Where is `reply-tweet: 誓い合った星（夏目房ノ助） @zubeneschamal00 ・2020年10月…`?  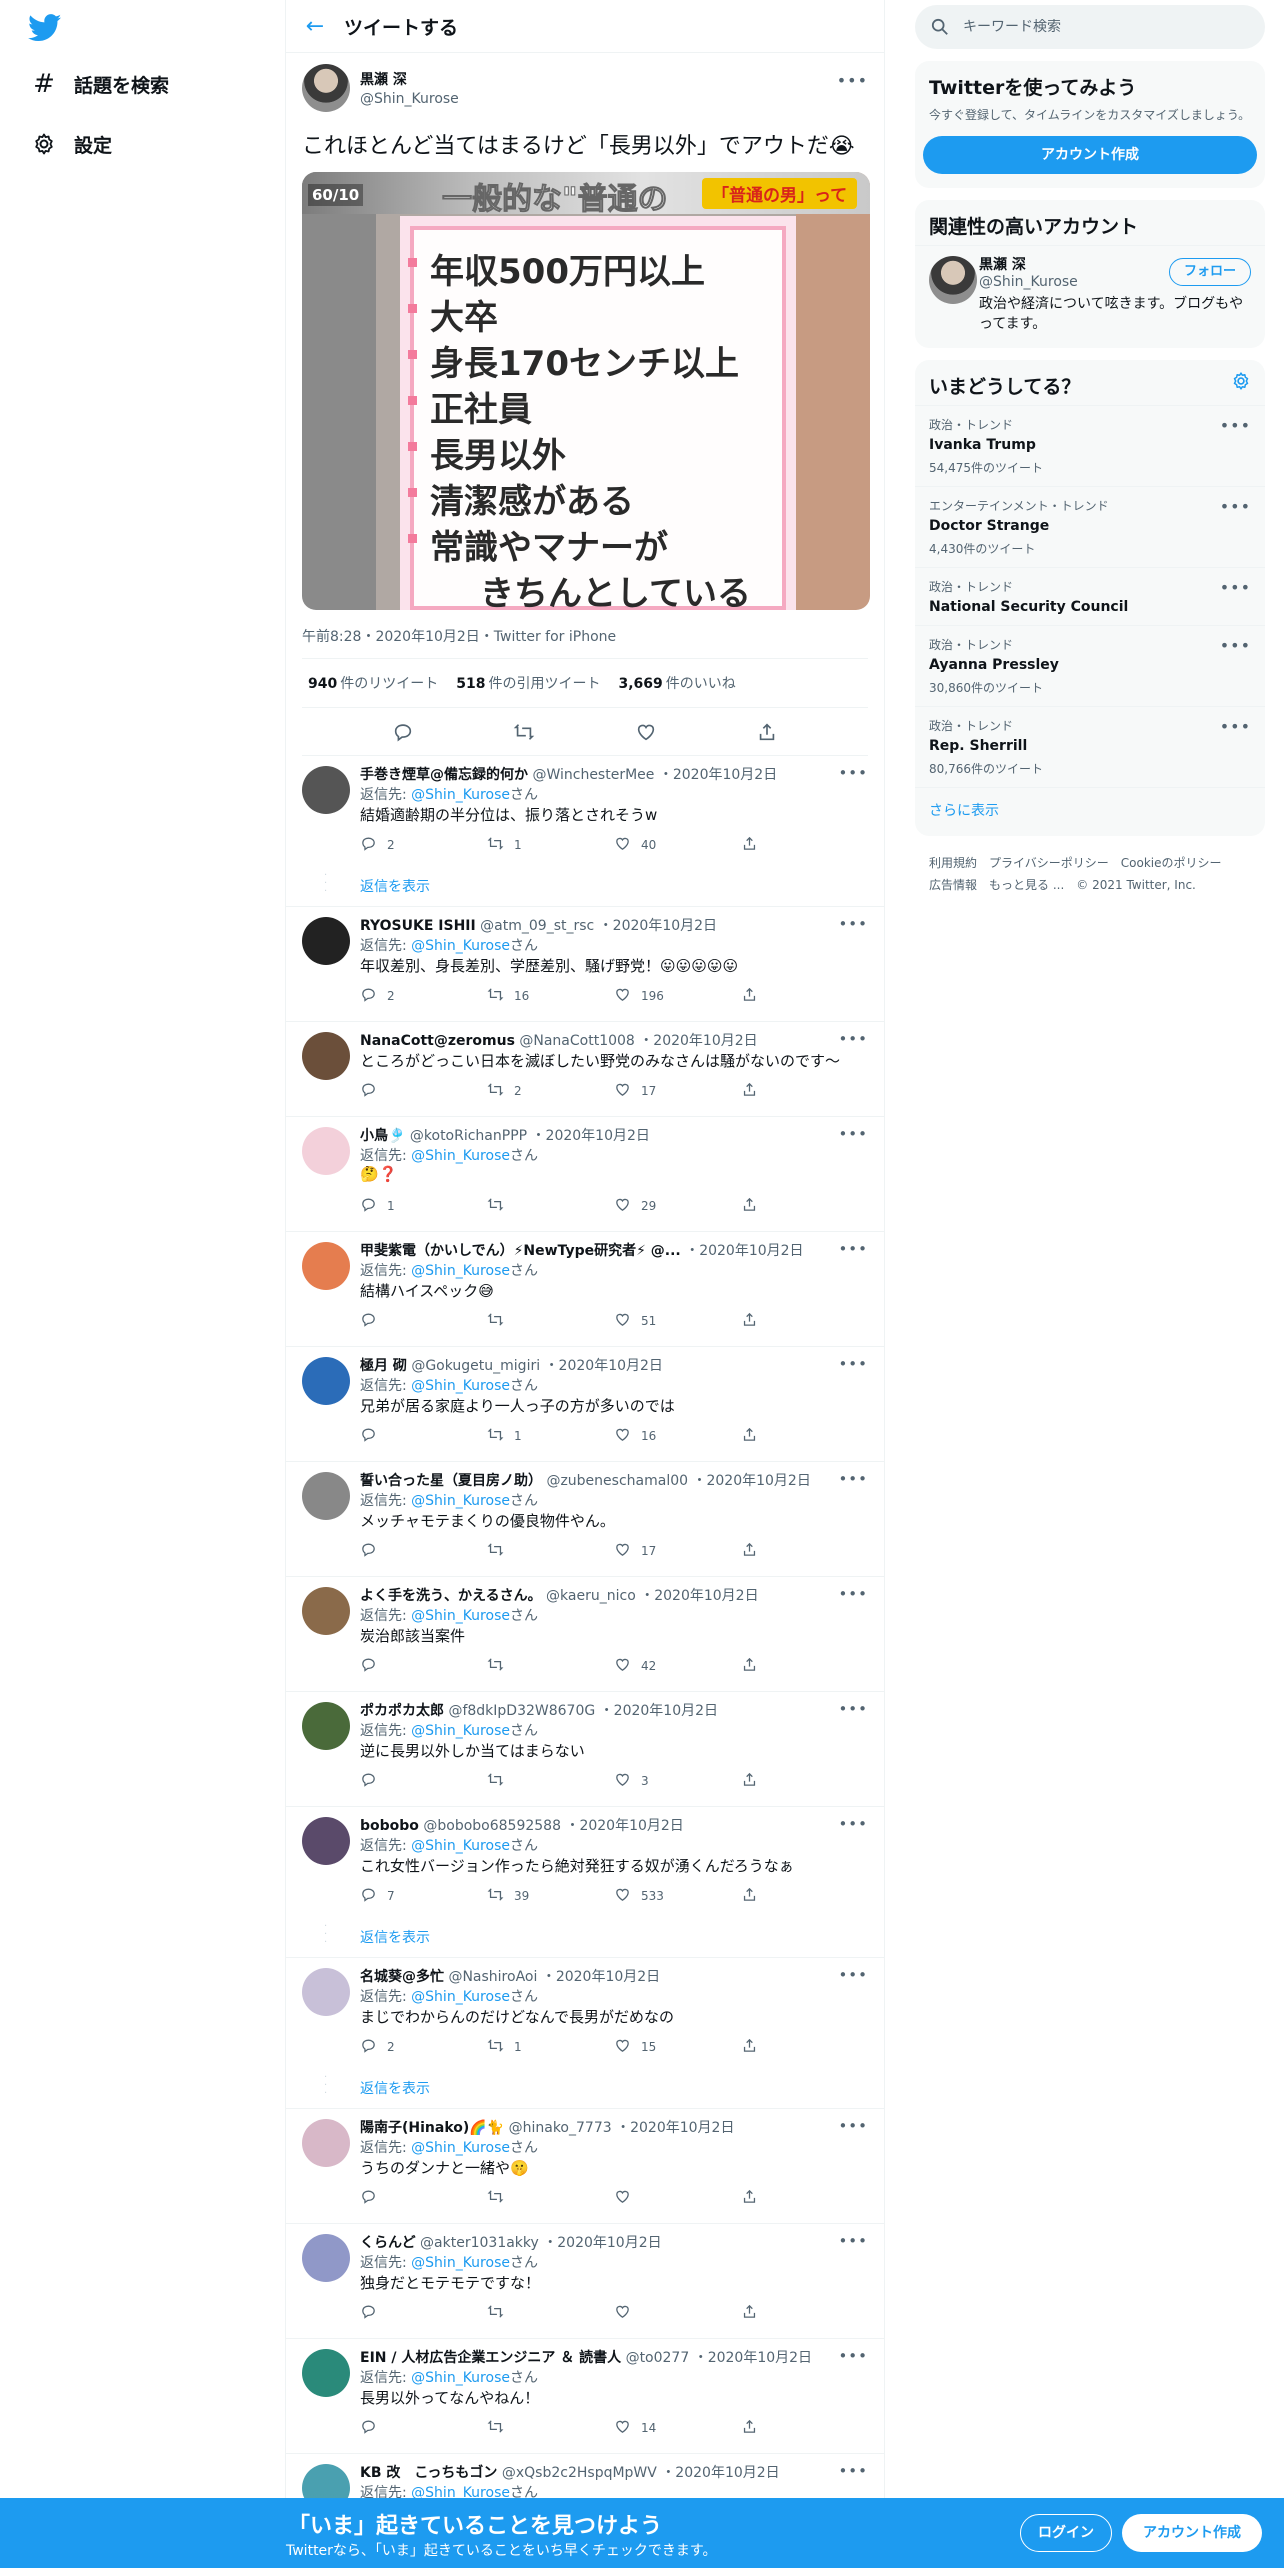
reply-tweet: 誓い合った星（夏目房ノ助） @zubeneschamal00 ・2020年10月… is located at coordinates (585, 1519).